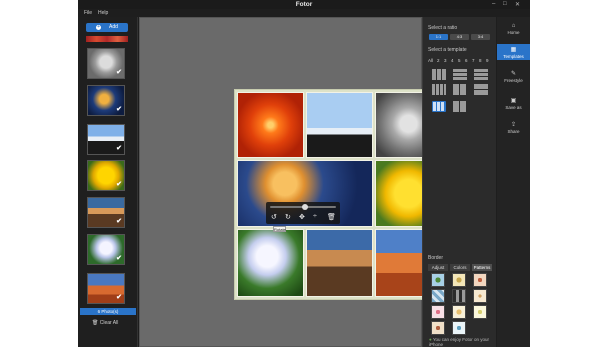  I want to click on template-filter-3: 3, so click(445, 60).